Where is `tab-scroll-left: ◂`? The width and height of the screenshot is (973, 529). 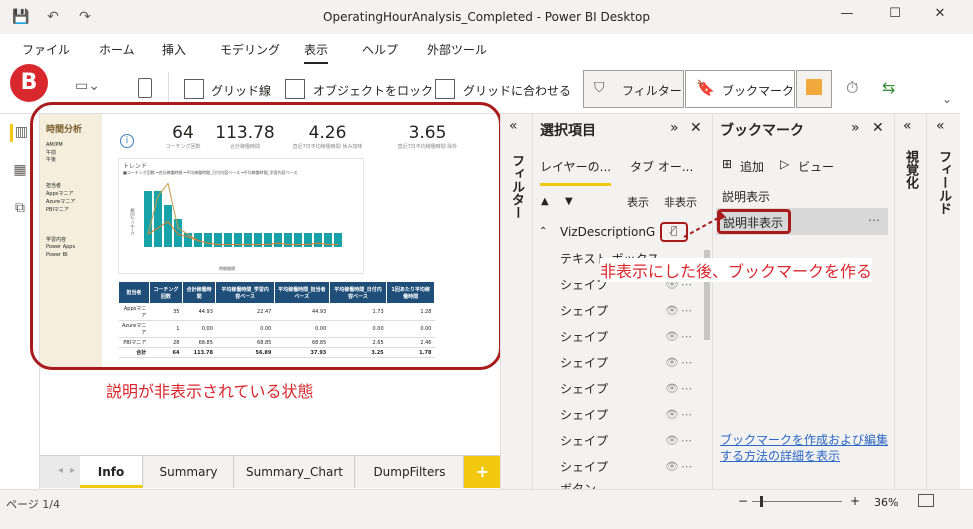 tab-scroll-left: ◂ is located at coordinates (60, 470).